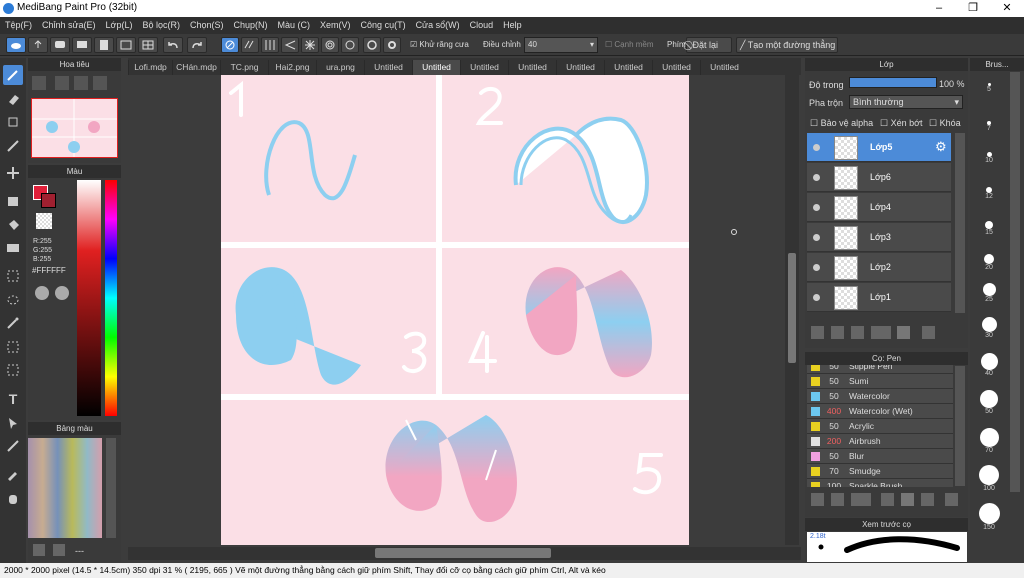 The height and width of the screenshot is (578, 1024). Describe the element at coordinates (861, 499) in the screenshot. I see `brush-add-dropdown-icon` at that location.